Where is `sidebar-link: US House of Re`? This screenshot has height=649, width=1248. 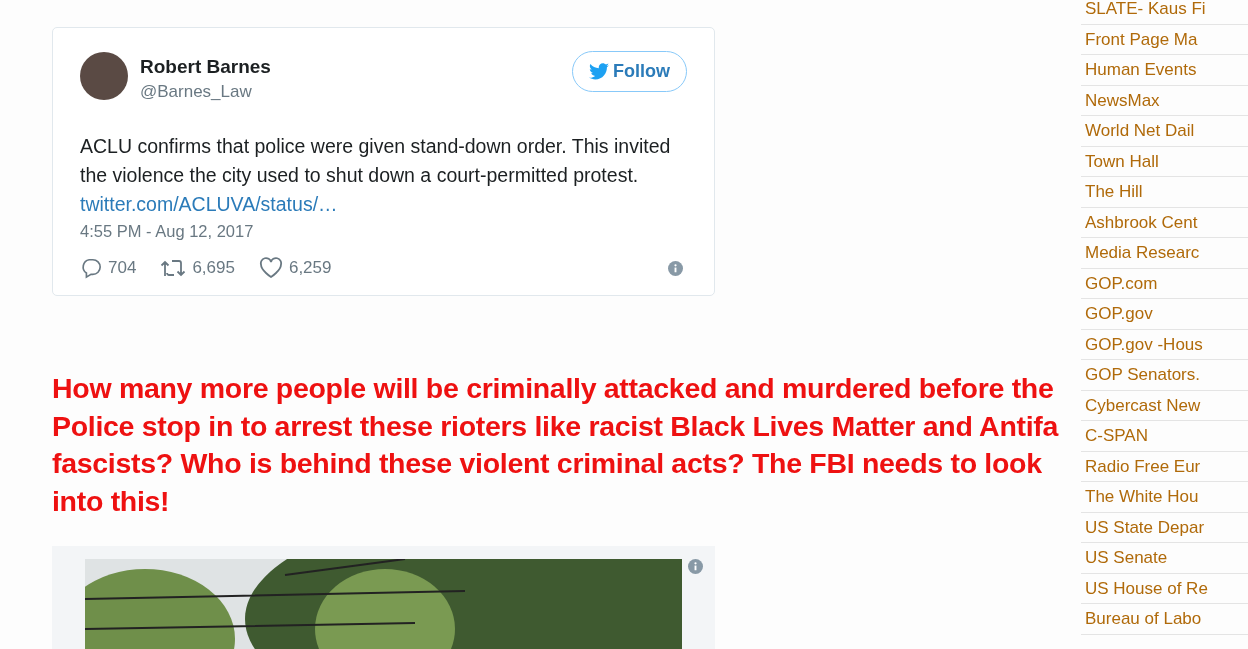
sidebar-link: US House of Re is located at coordinates (1164, 588).